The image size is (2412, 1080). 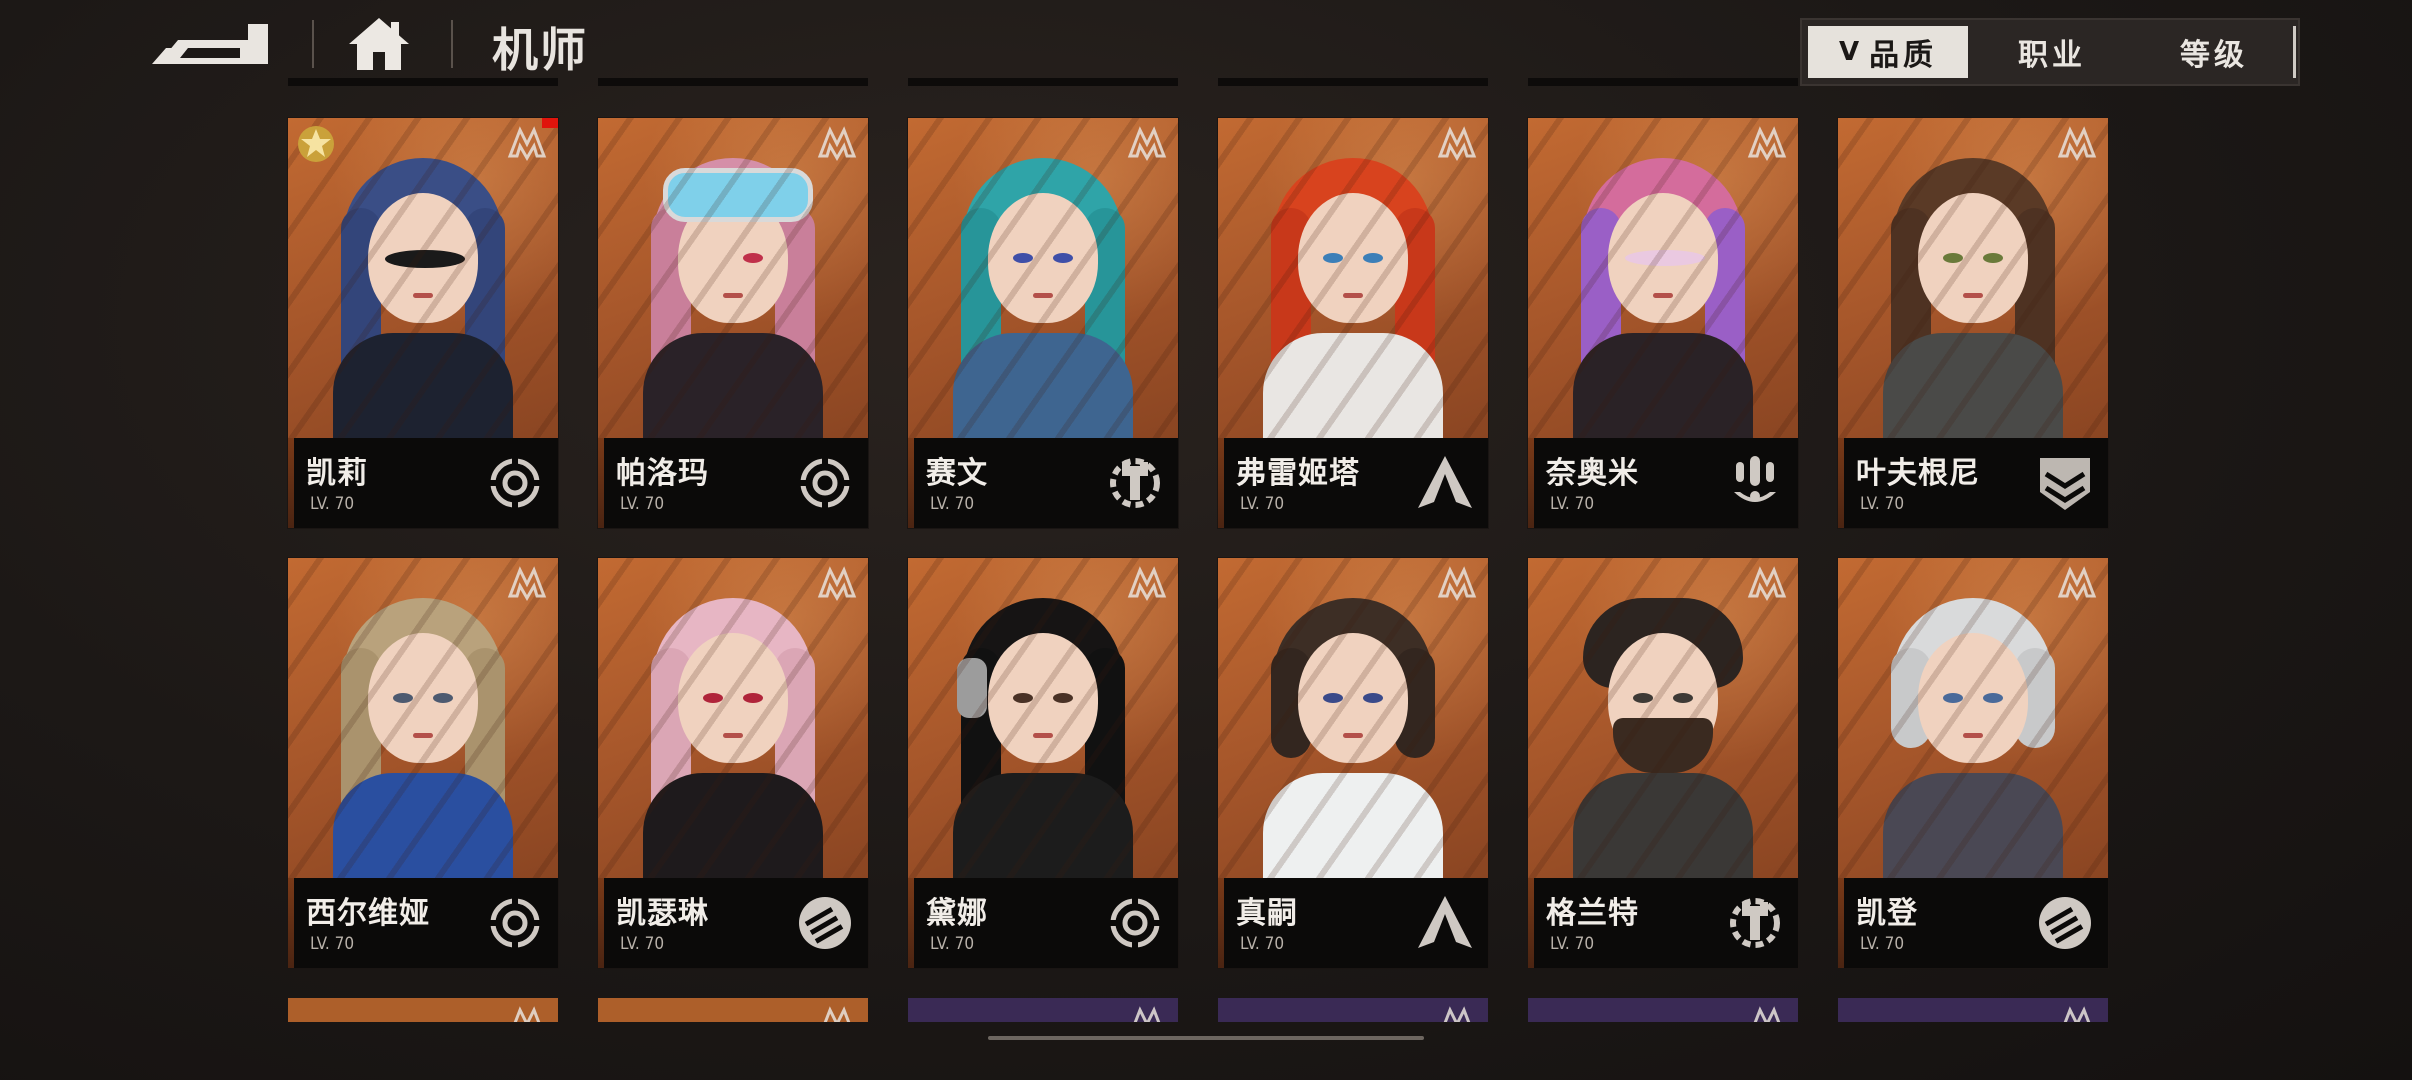 I want to click on pilot-card: 弗雷姬塔 LV. 70, so click(x=1353, y=323).